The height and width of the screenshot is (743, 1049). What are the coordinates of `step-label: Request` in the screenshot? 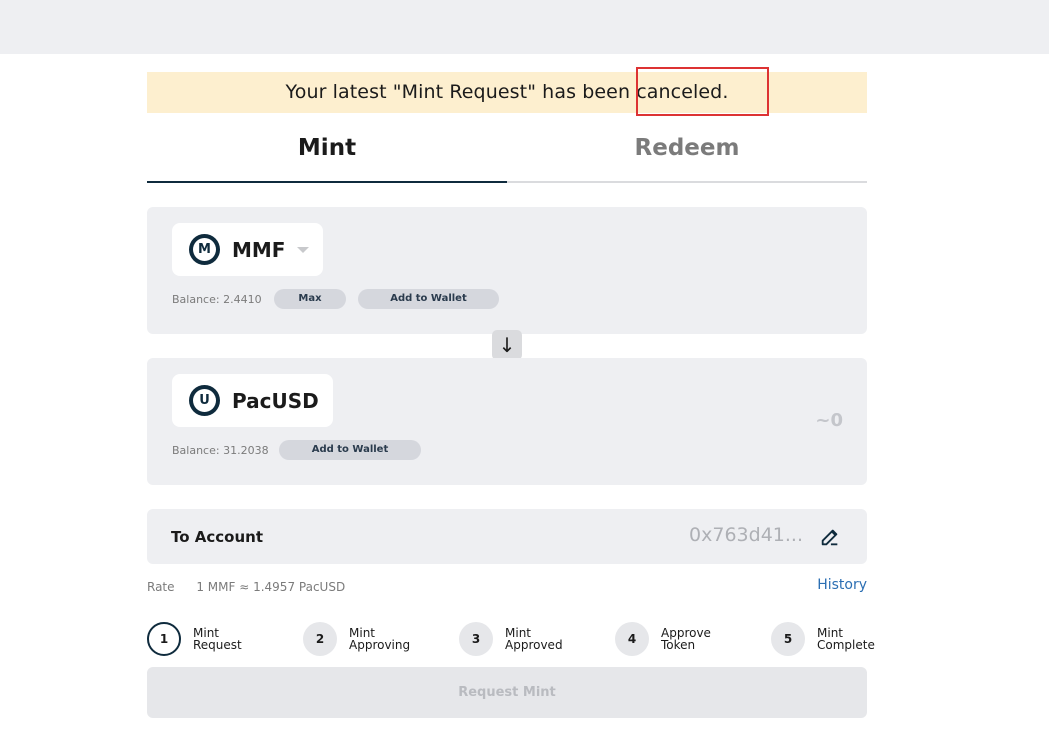 It's located at (217, 645).